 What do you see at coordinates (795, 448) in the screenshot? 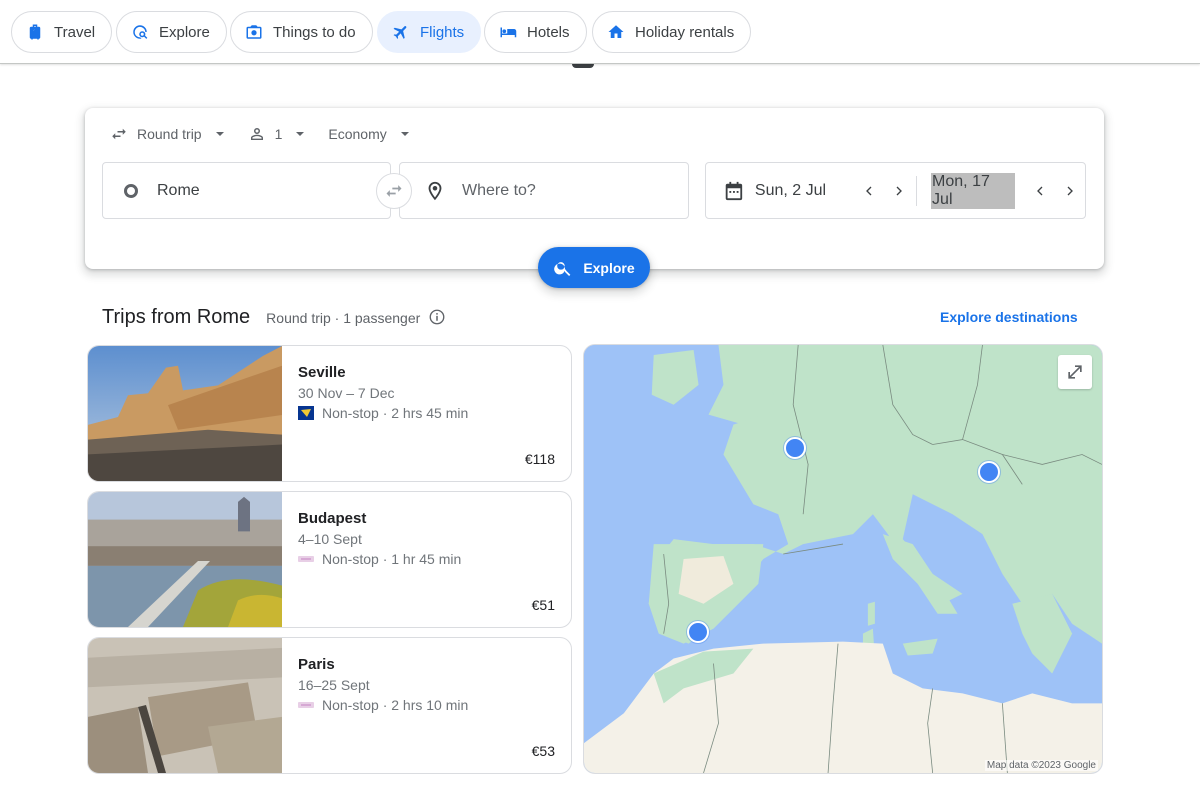
I see `map-pin-paris` at bounding box center [795, 448].